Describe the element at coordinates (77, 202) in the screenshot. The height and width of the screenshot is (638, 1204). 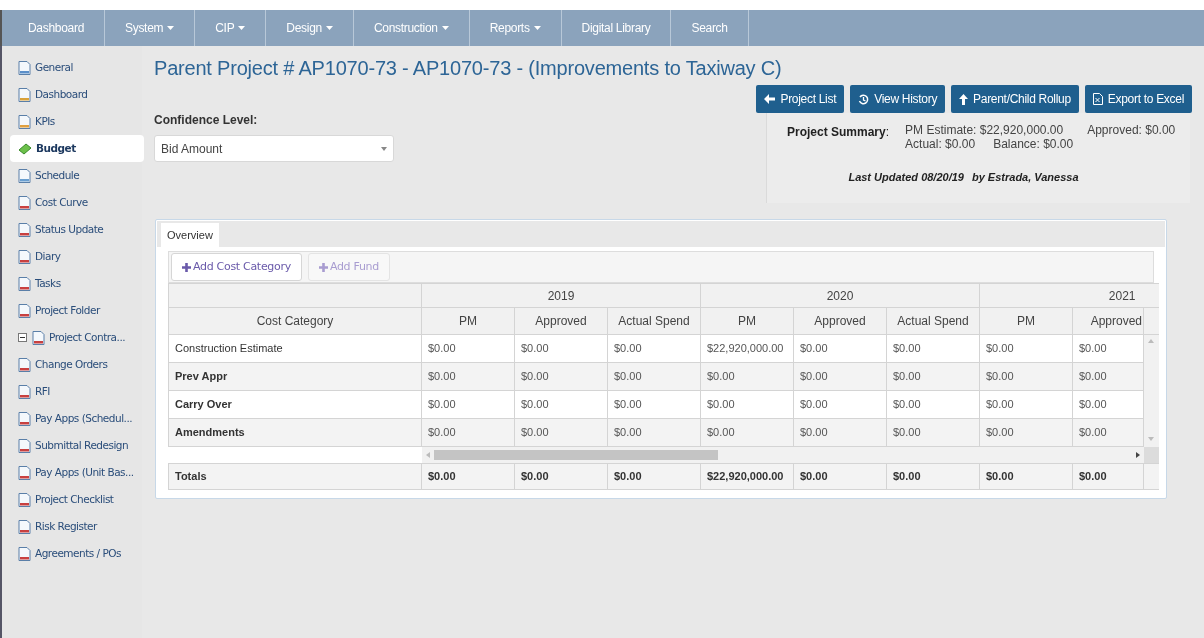
I see `sidebar-item: Cost Curve` at that location.